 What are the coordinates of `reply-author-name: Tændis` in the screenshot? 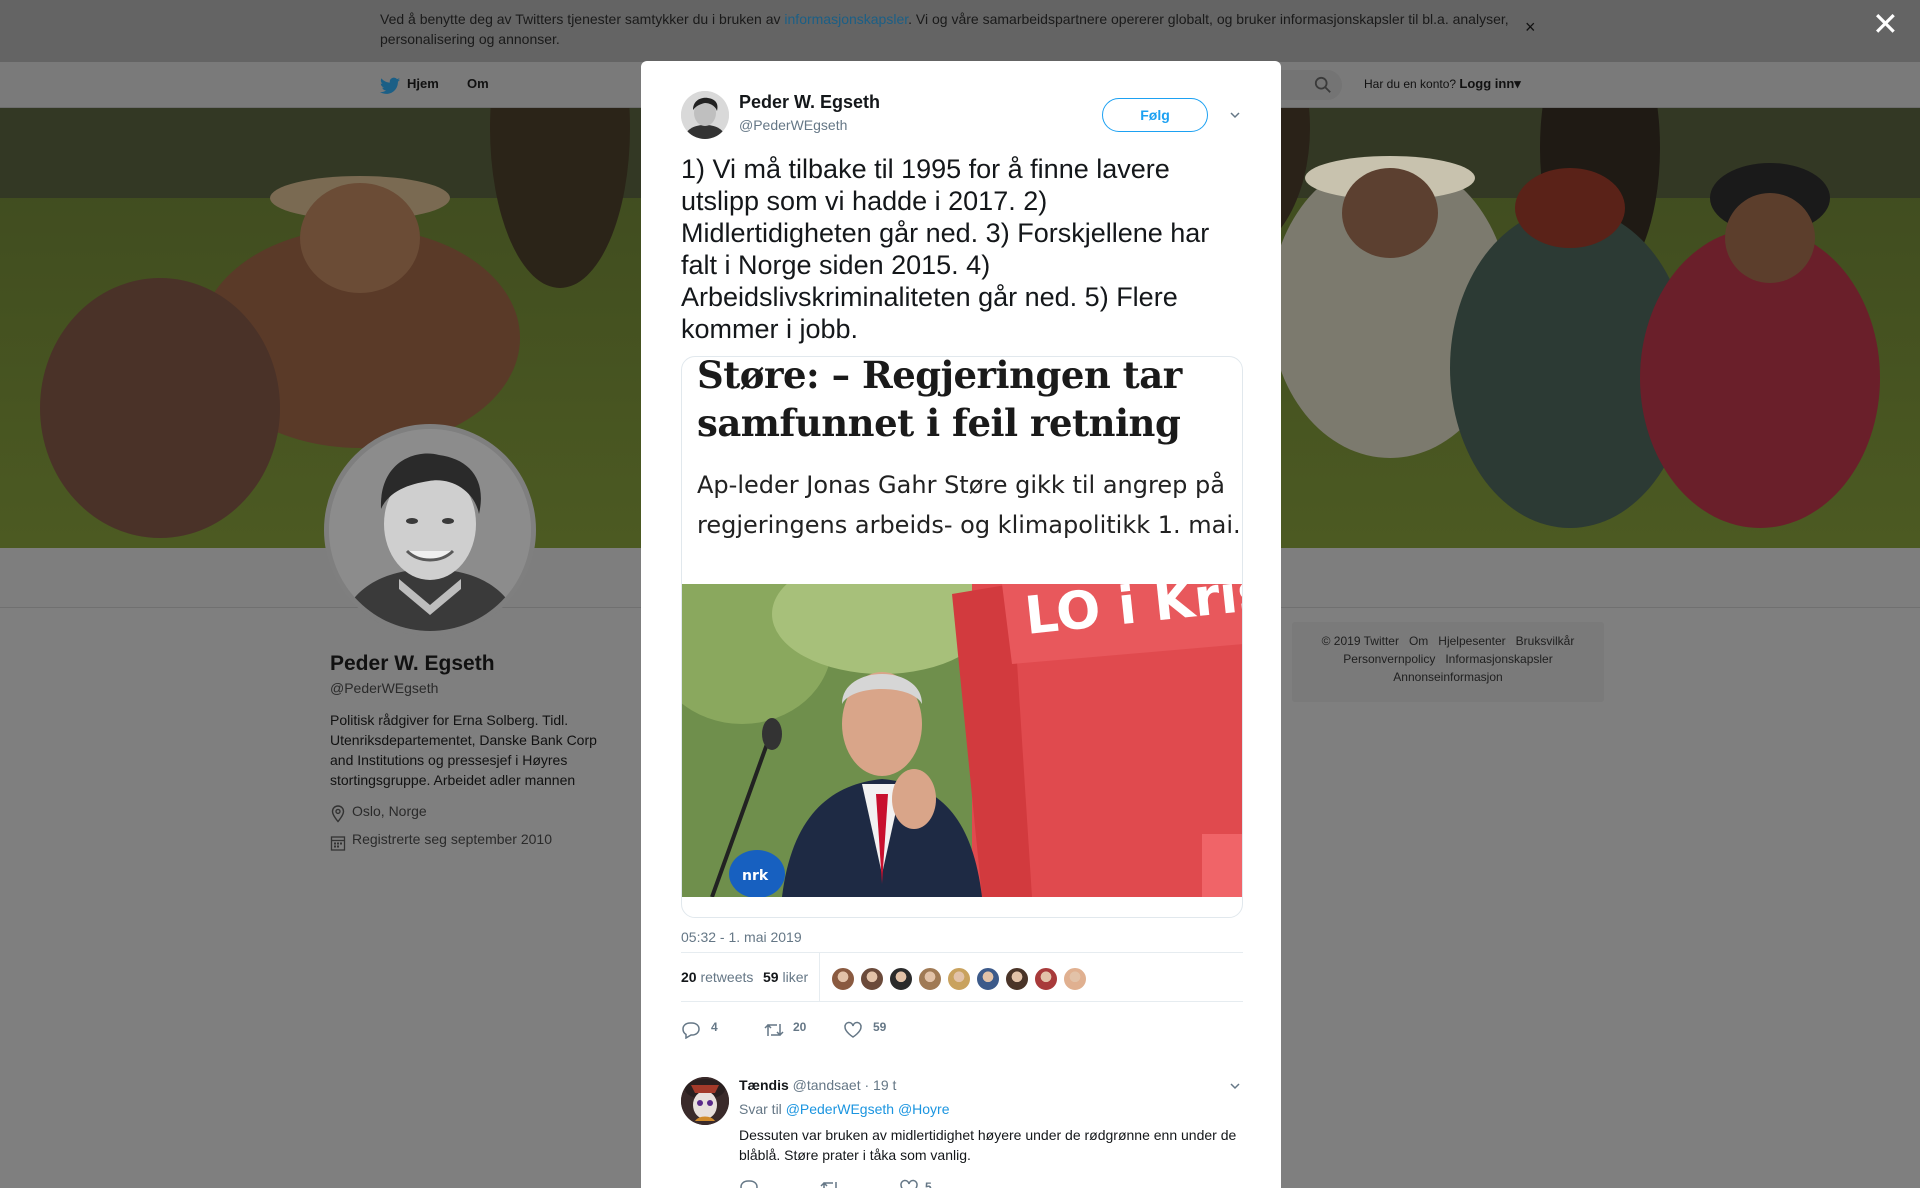 It's located at (764, 1085).